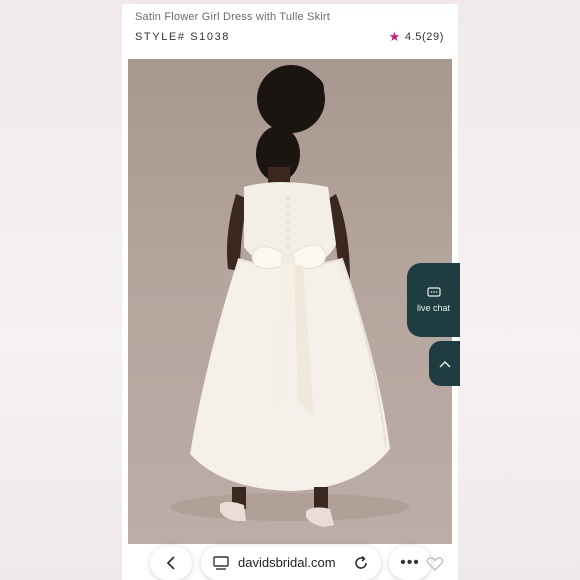 The width and height of the screenshot is (580, 580). Describe the element at coordinates (233, 17) in the screenshot. I see `product-title: Satin Flower Girl Dress with Tulle Skirt` at that location.